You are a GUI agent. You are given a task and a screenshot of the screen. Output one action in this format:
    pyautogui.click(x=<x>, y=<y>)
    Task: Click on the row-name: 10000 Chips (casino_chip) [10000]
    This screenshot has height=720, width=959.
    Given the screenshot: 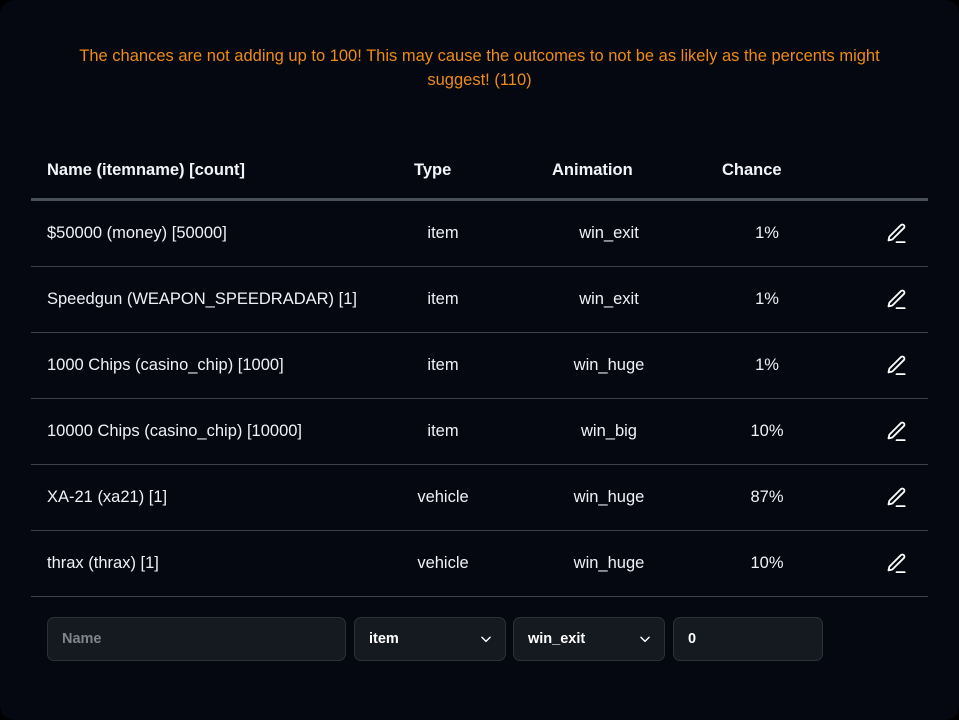 What is the action you would take?
    pyautogui.click(x=175, y=431)
    